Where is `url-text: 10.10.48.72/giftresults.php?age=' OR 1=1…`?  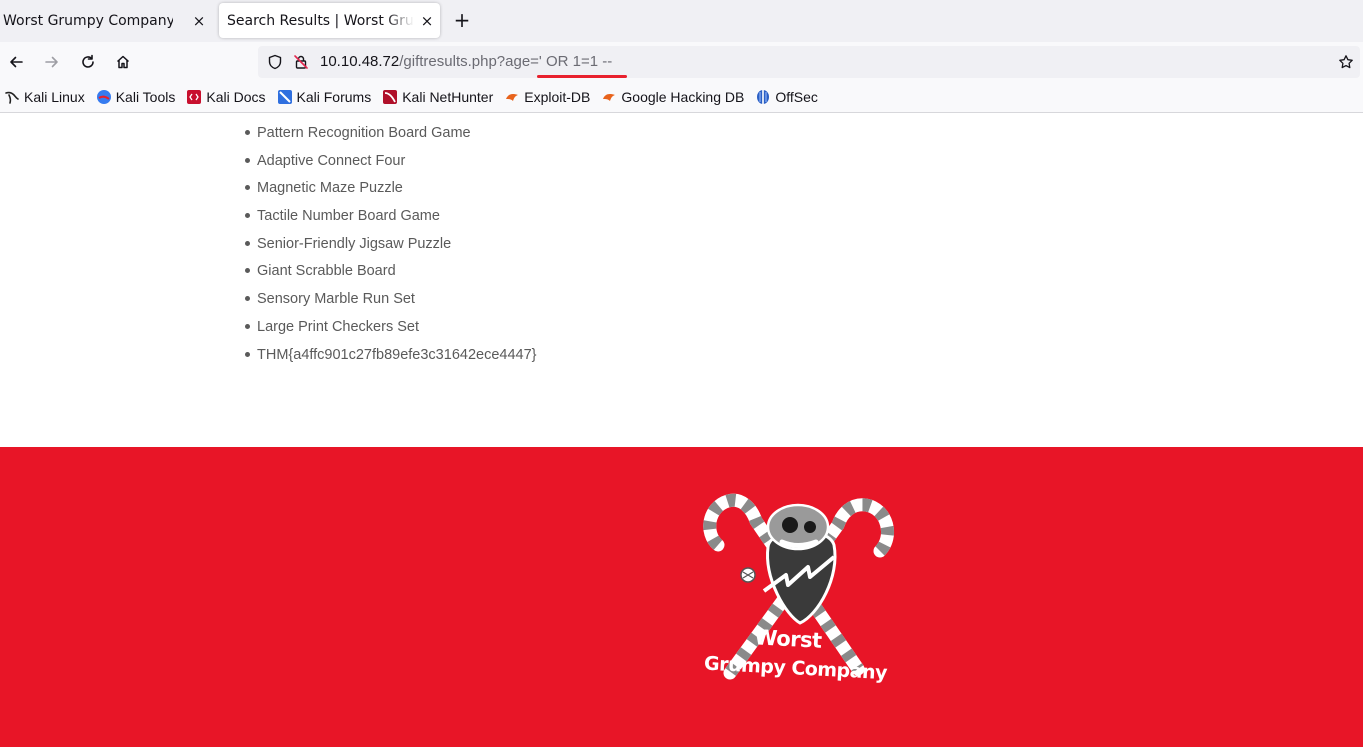
url-text: 10.10.48.72/giftresults.php?age=' OR 1=1… is located at coordinates (466, 61).